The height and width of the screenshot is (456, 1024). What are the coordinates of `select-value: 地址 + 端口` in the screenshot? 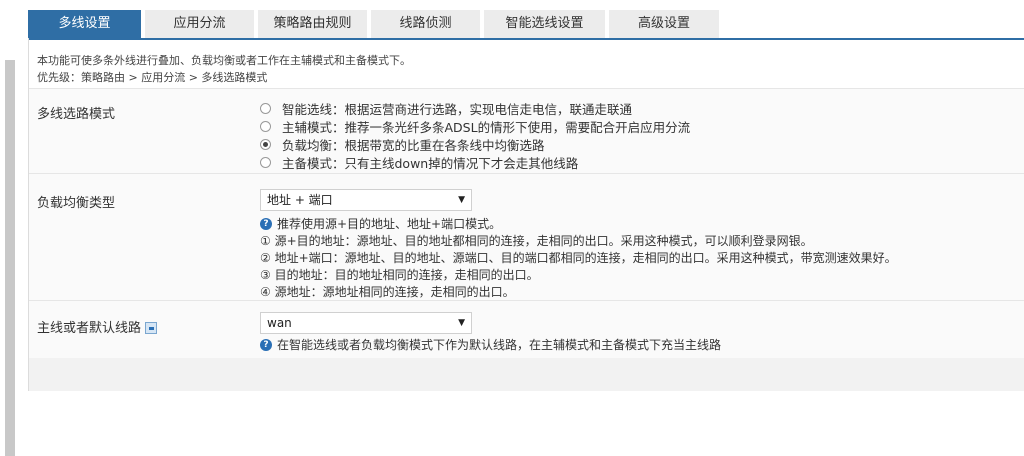 It's located at (300, 200).